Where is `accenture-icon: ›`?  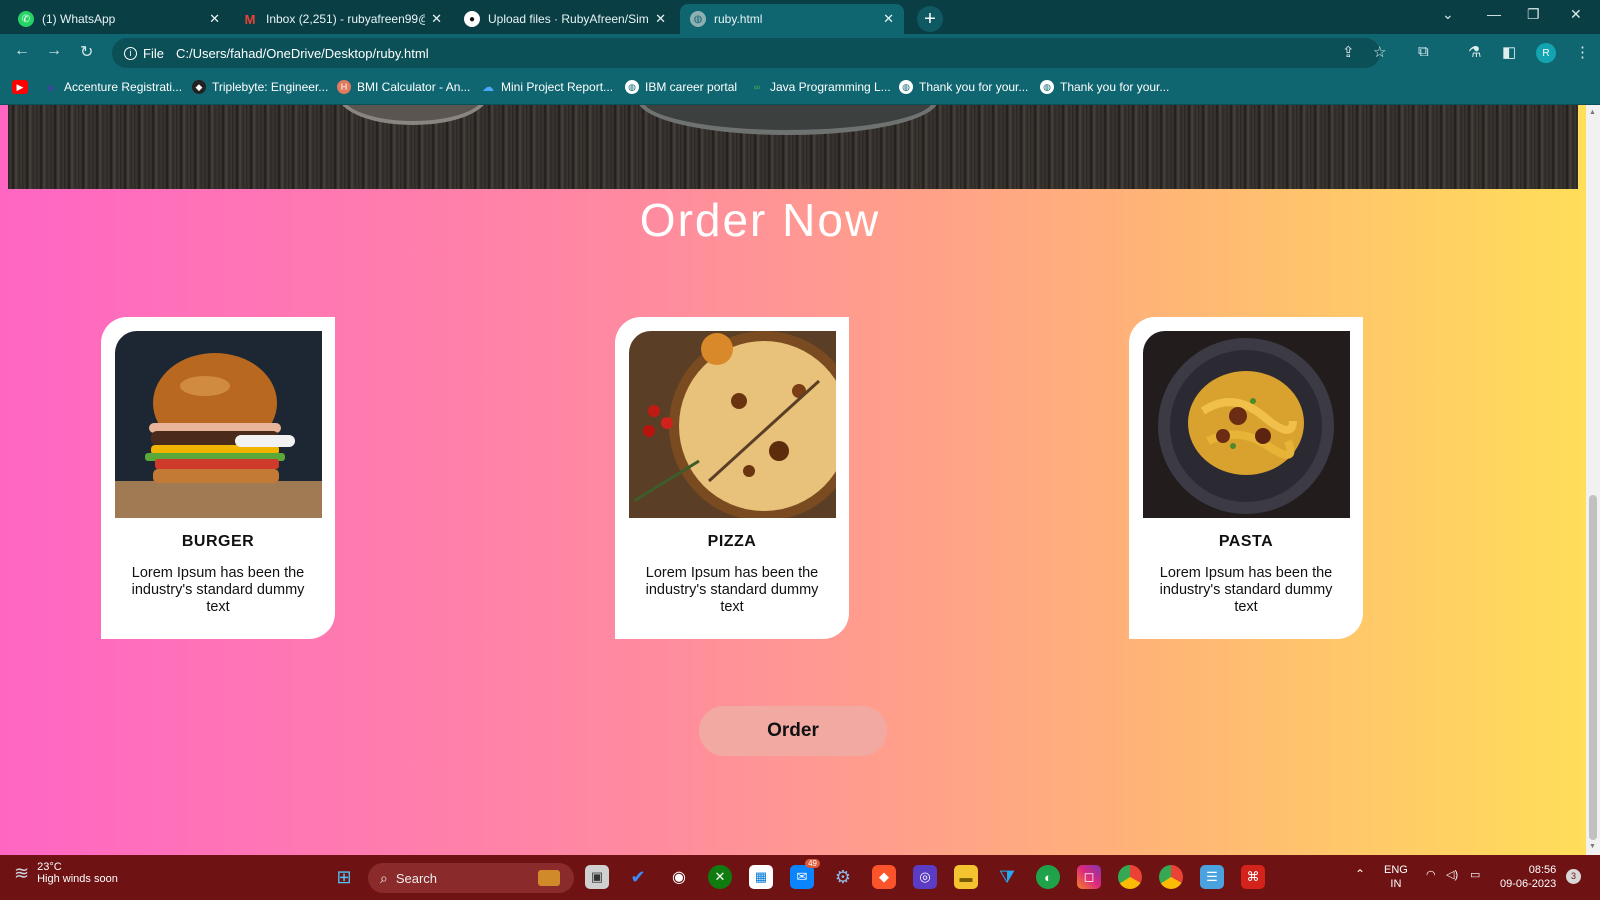 accenture-icon: › is located at coordinates (51, 87).